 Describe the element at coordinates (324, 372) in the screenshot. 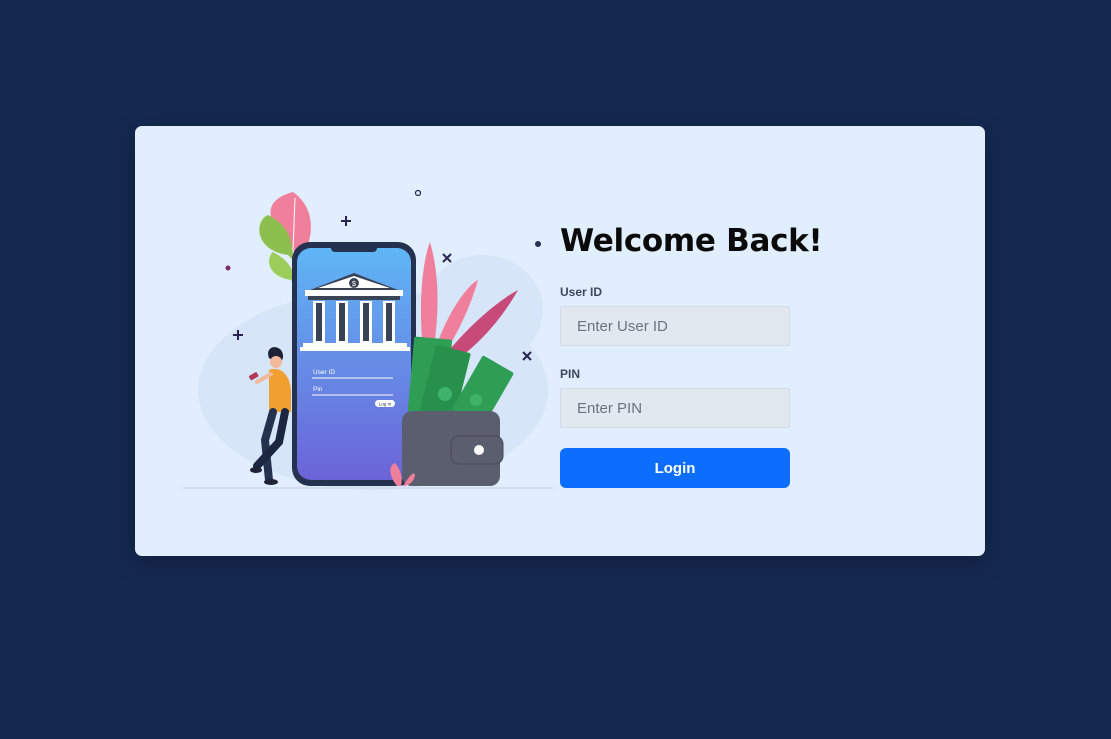

I see `phone-user-label: User ID` at that location.